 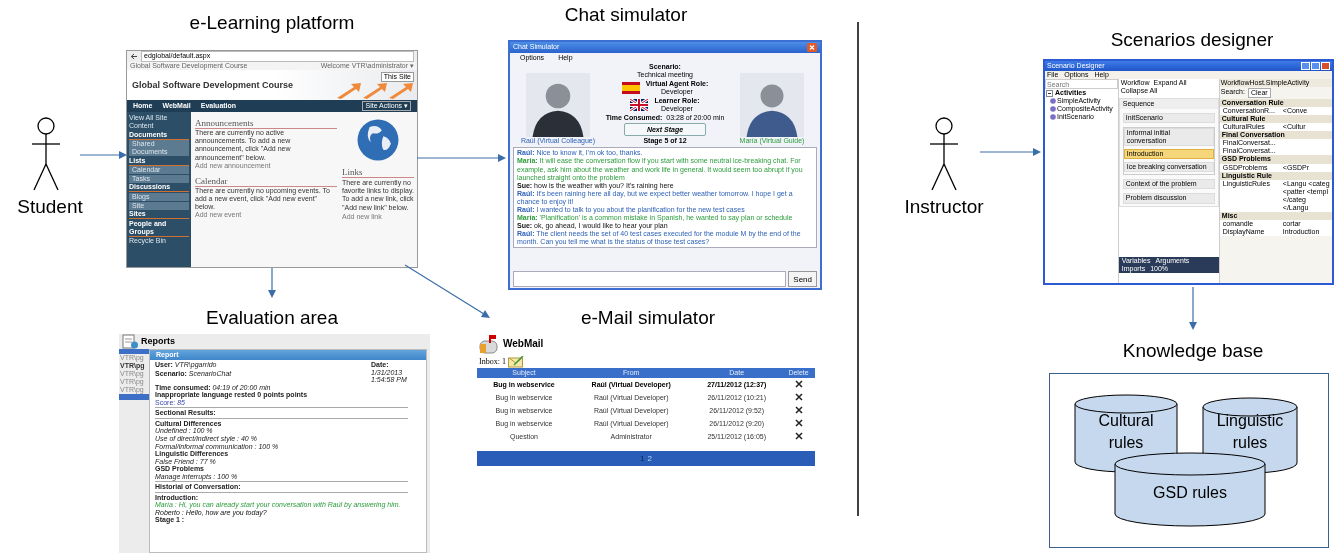 What do you see at coordinates (134, 351) in the screenshot?
I see `list-header-bar` at bounding box center [134, 351].